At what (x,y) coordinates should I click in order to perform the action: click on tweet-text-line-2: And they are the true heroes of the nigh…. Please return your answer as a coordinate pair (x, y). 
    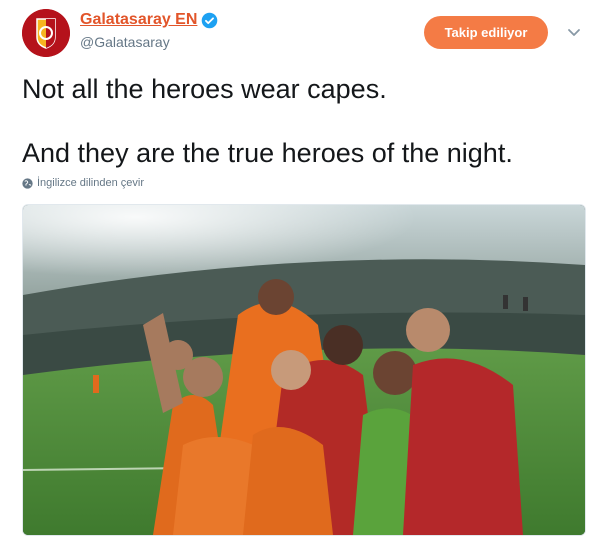
    Looking at the image, I should click on (267, 153).